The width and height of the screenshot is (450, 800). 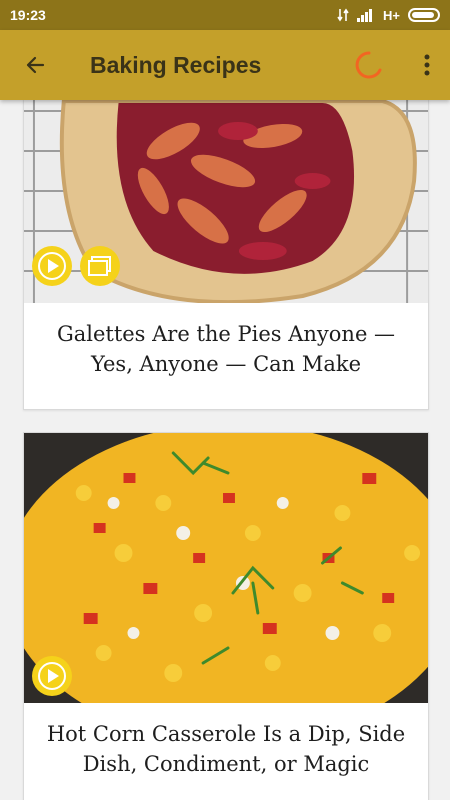 What do you see at coordinates (28, 15) in the screenshot?
I see `status-time: 19:23` at bounding box center [28, 15].